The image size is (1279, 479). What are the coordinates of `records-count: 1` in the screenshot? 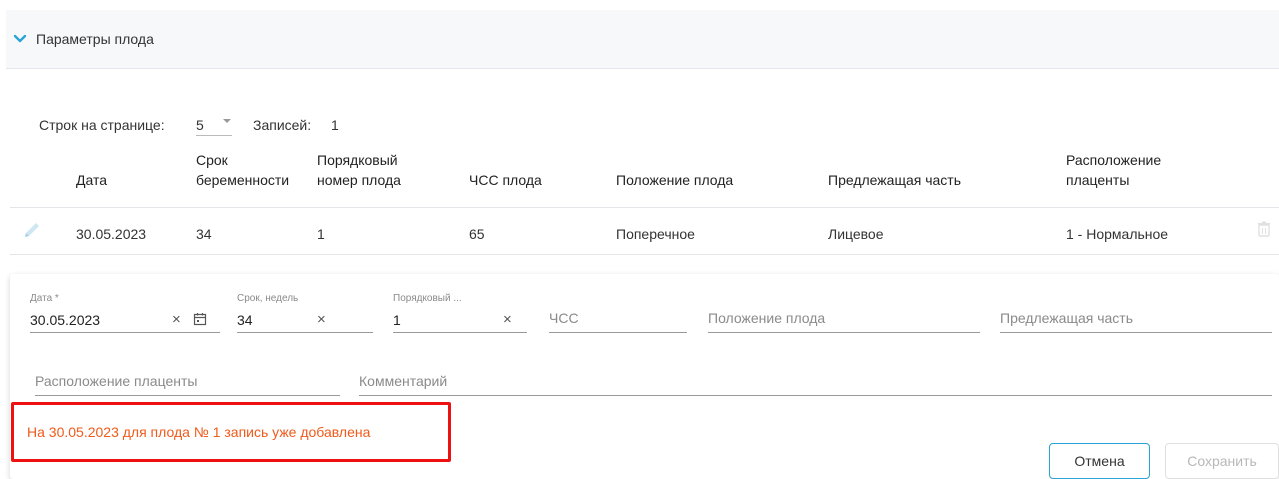 It's located at (335, 125).